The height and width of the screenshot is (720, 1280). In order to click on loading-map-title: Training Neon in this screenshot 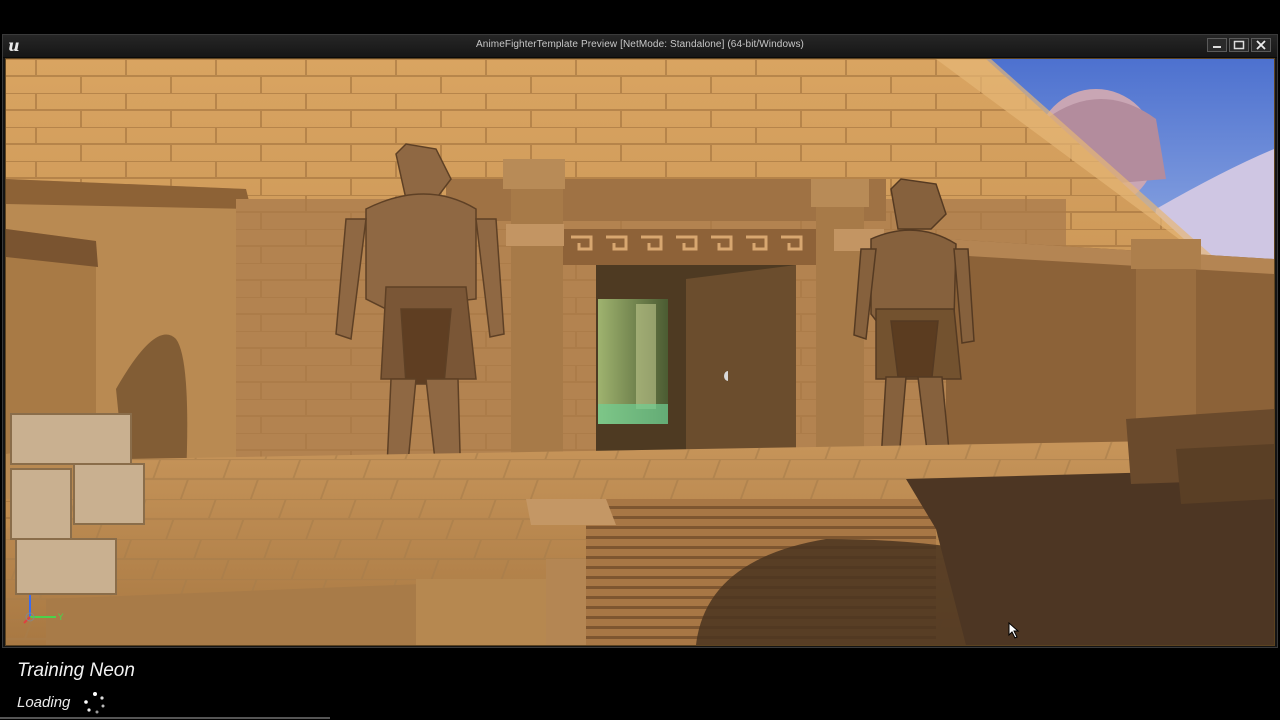, I will do `click(76, 670)`.